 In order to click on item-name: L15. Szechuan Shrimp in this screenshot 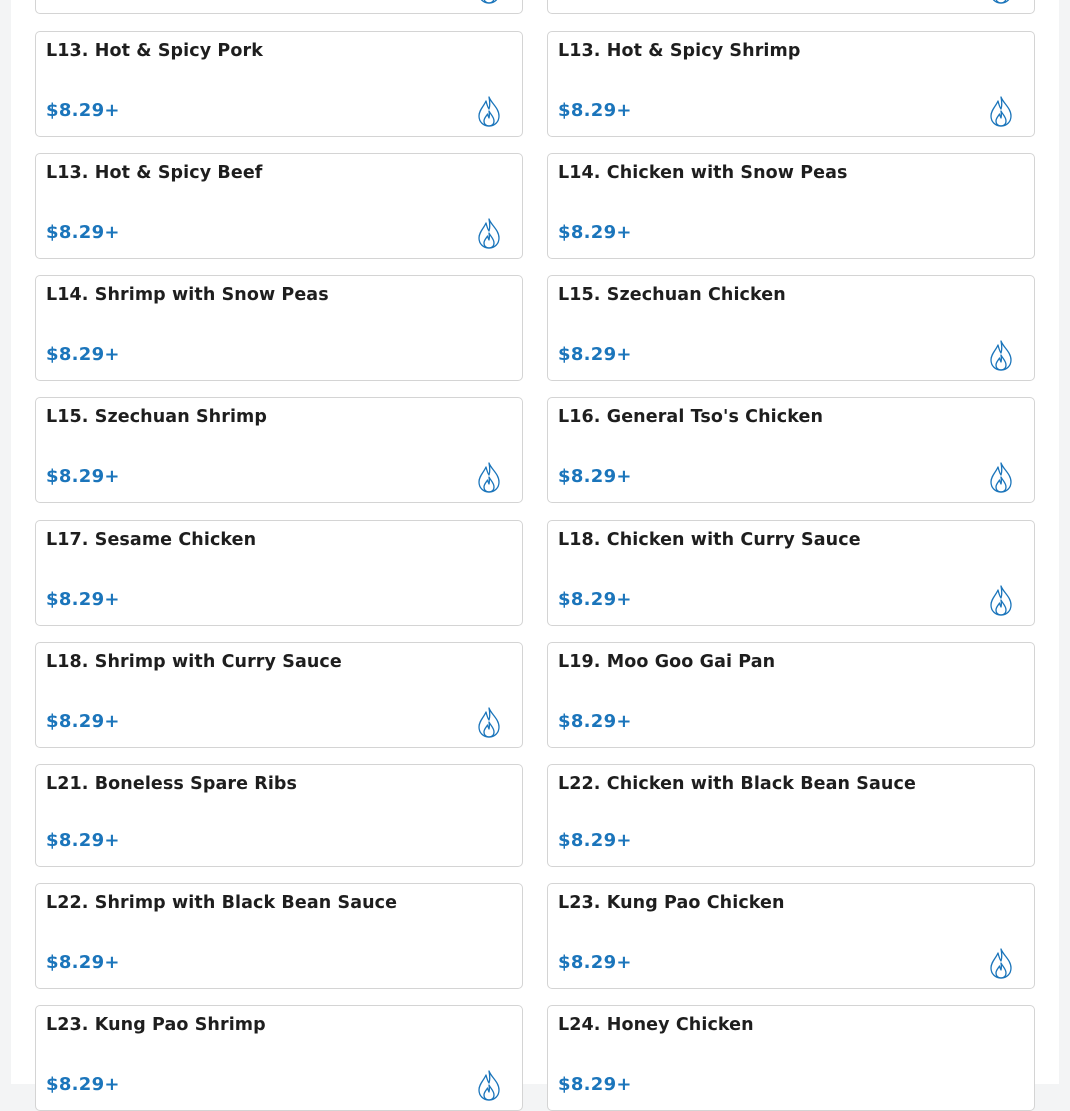, I will do `click(157, 417)`.